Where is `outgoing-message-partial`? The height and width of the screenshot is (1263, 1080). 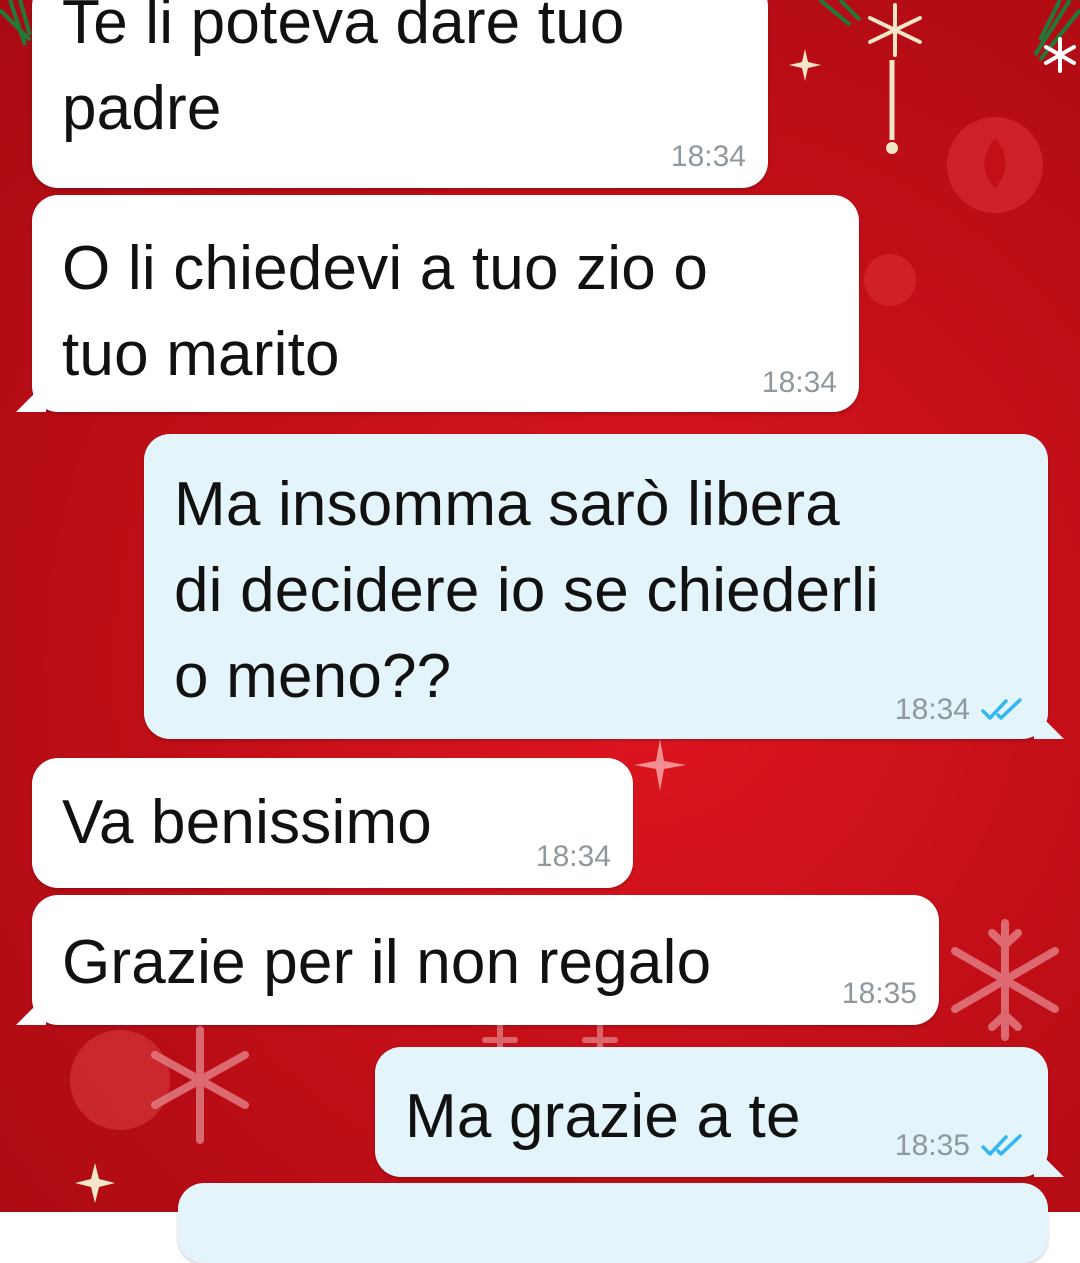 outgoing-message-partial is located at coordinates (613, 1223).